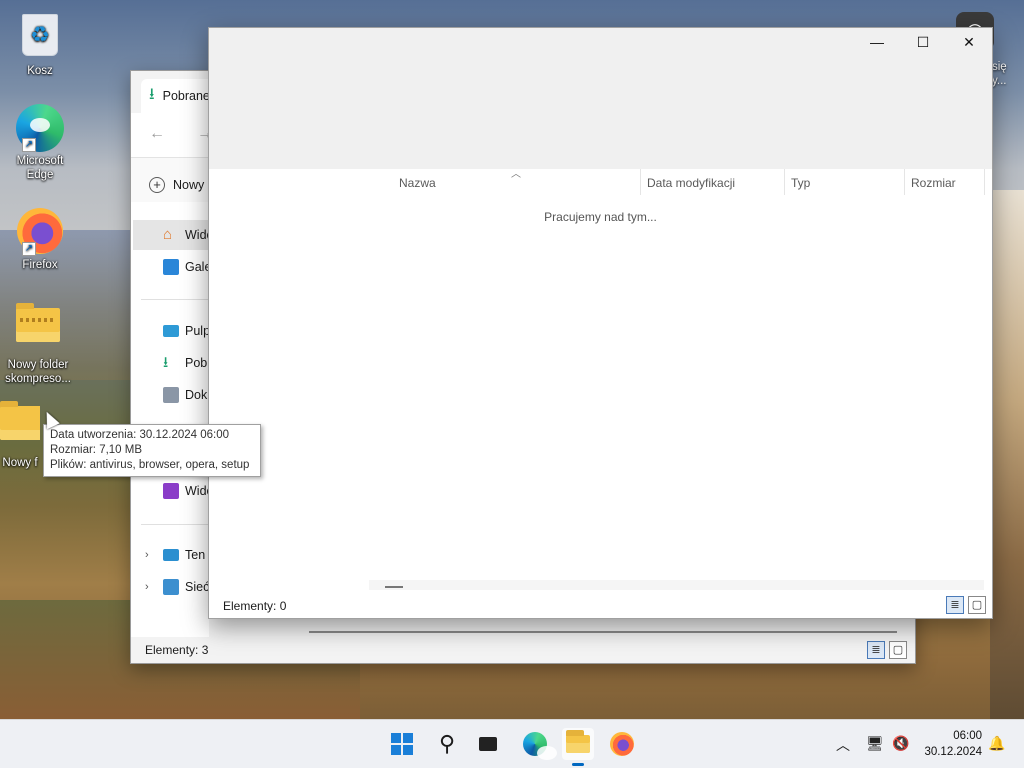 The width and height of the screenshot is (1024, 768). I want to click on taskbar-file-explorer, so click(578, 747).